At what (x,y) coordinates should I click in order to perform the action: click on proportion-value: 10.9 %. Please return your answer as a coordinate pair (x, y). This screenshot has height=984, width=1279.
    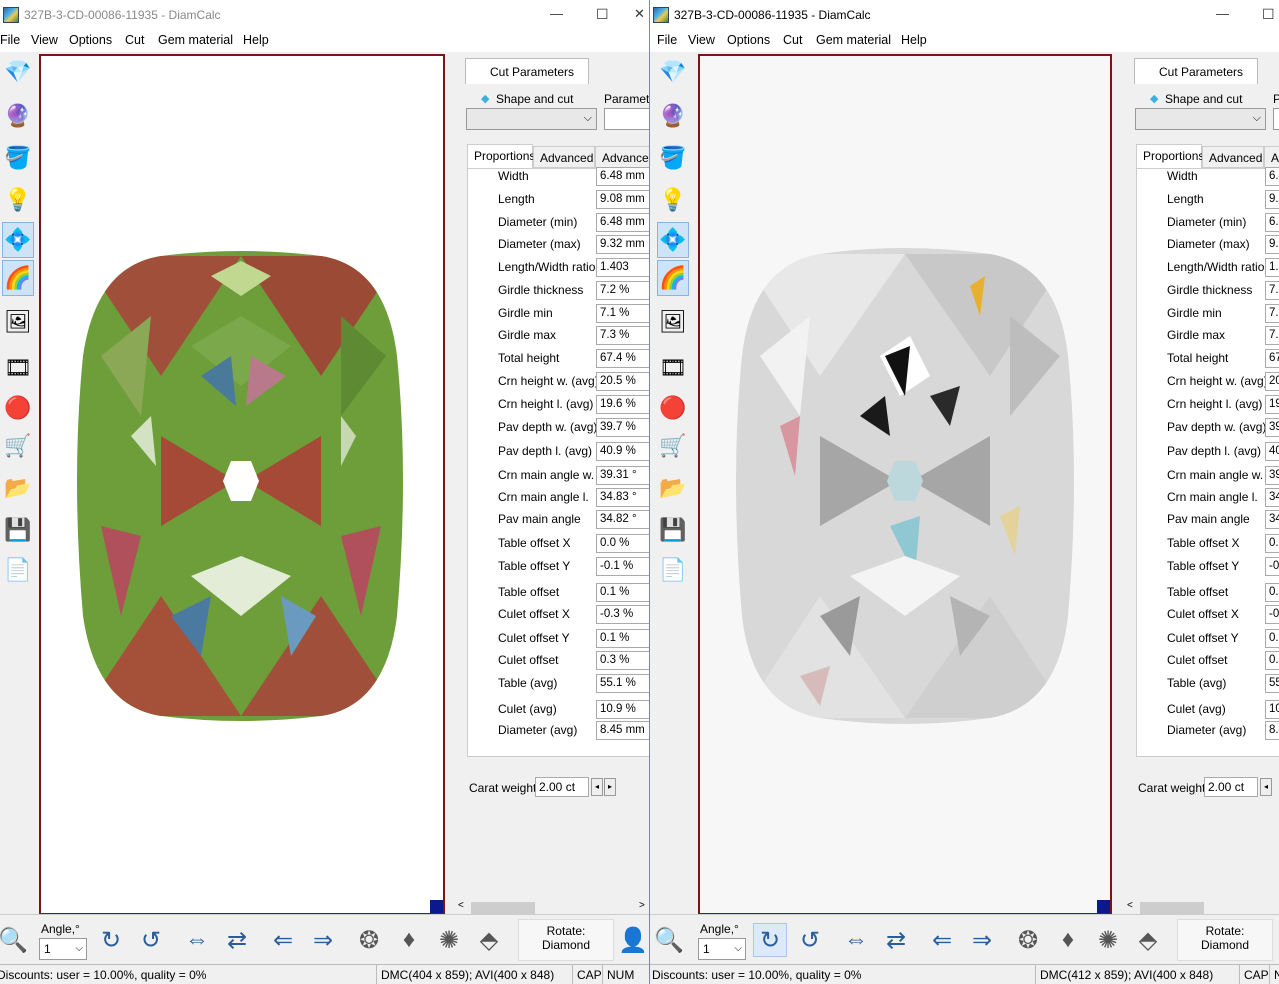
    Looking at the image, I should click on (622, 709).